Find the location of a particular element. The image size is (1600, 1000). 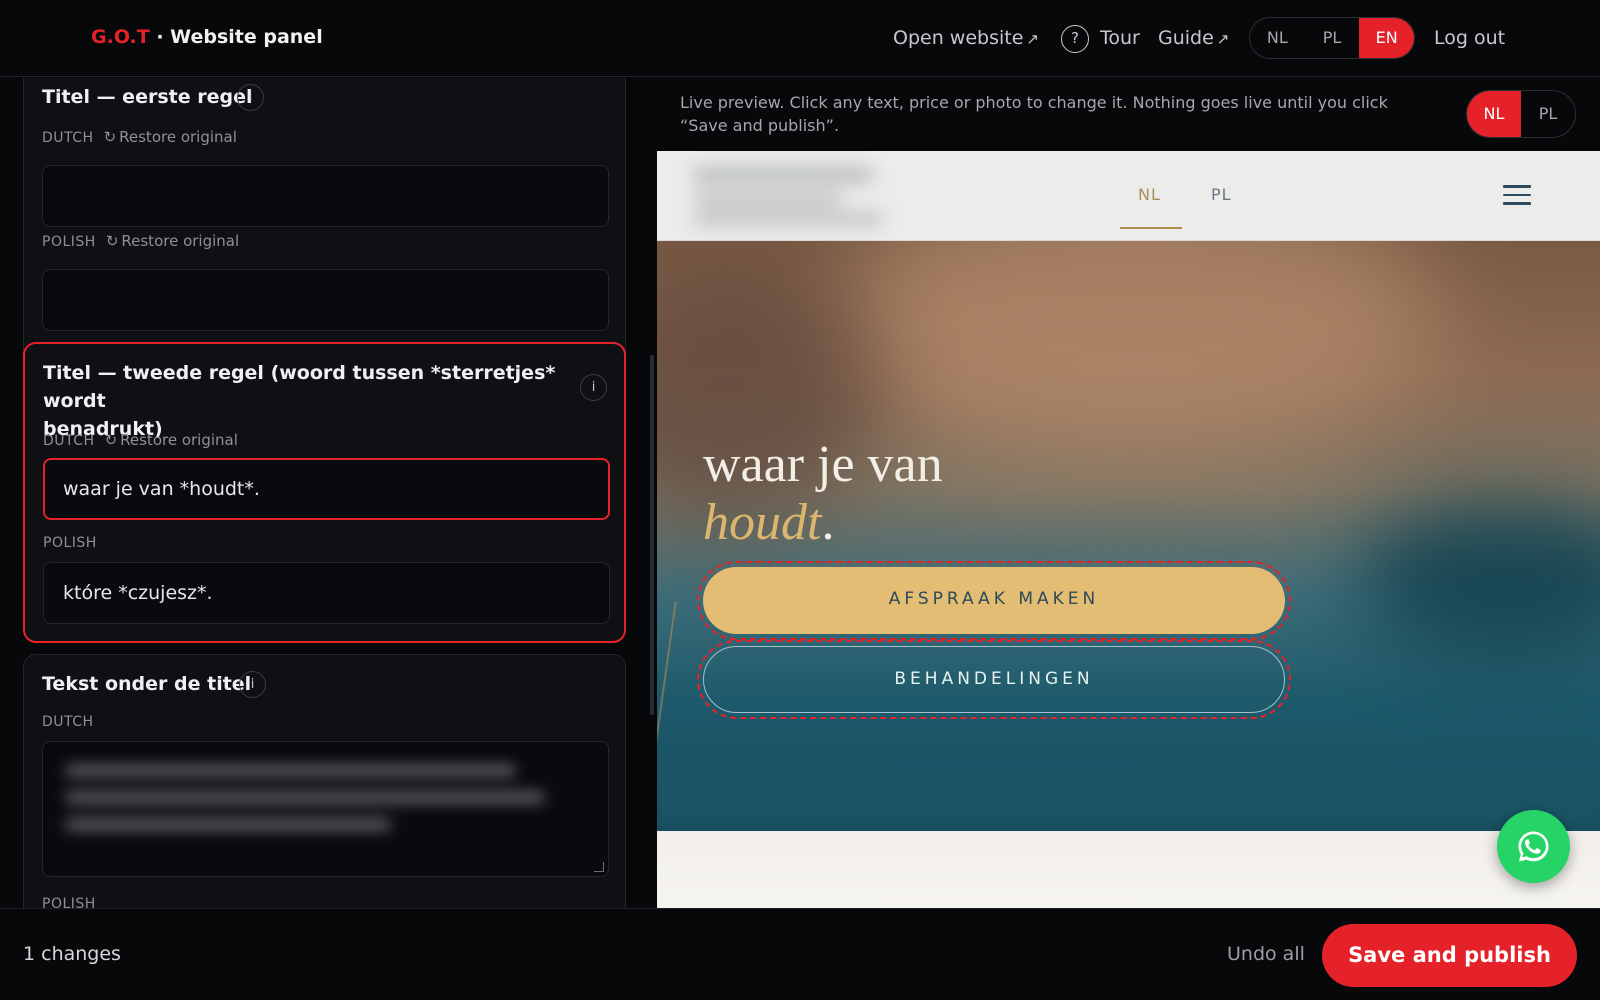

whatsapp-icon is located at coordinates (1533, 846).